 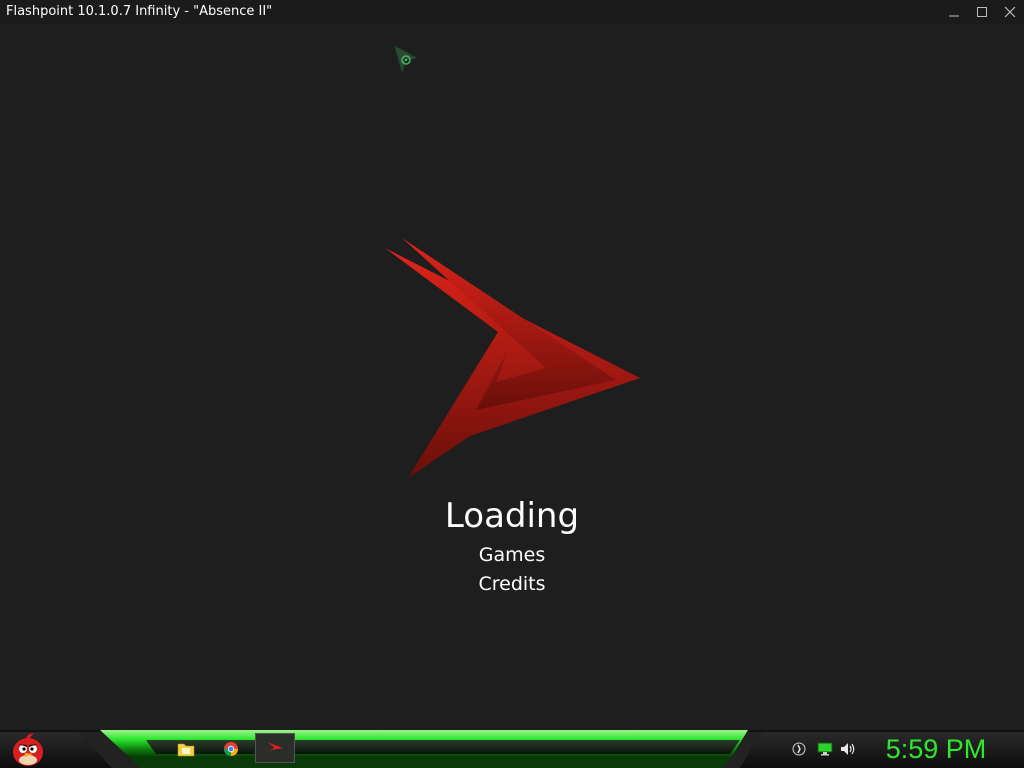 I want to click on file-explorer-icon, so click(x=186, y=750).